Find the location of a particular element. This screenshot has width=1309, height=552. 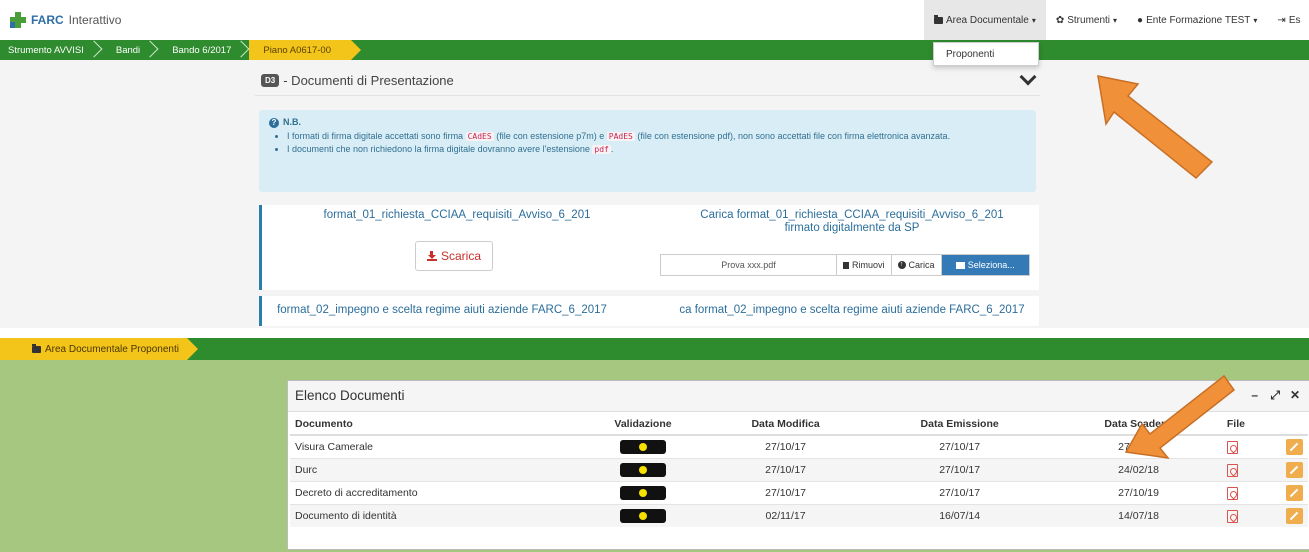

brand-logo: FARC Interattivo is located at coordinates (65, 20).